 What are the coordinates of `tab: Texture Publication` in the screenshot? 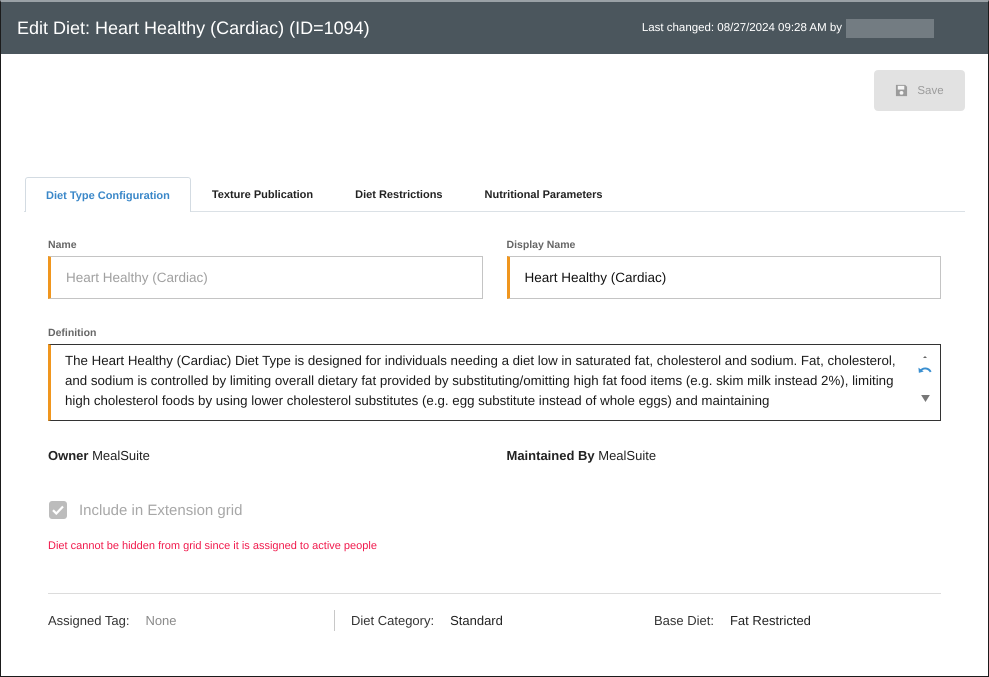 It's located at (262, 194).